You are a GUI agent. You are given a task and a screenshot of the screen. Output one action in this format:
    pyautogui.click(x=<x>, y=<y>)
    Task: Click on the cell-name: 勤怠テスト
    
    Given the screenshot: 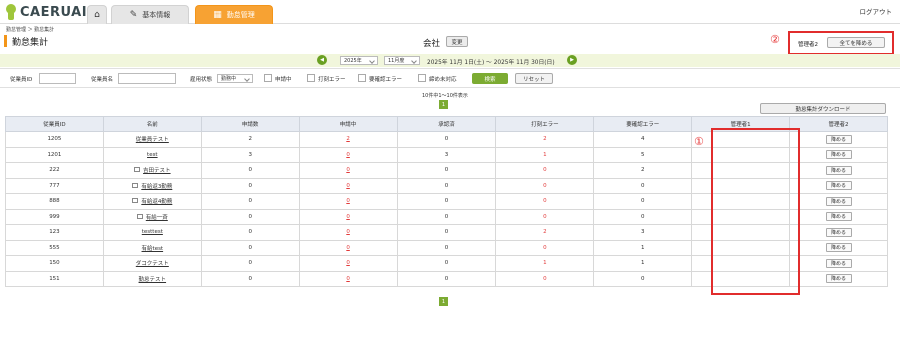 What is the action you would take?
    pyautogui.click(x=152, y=278)
    